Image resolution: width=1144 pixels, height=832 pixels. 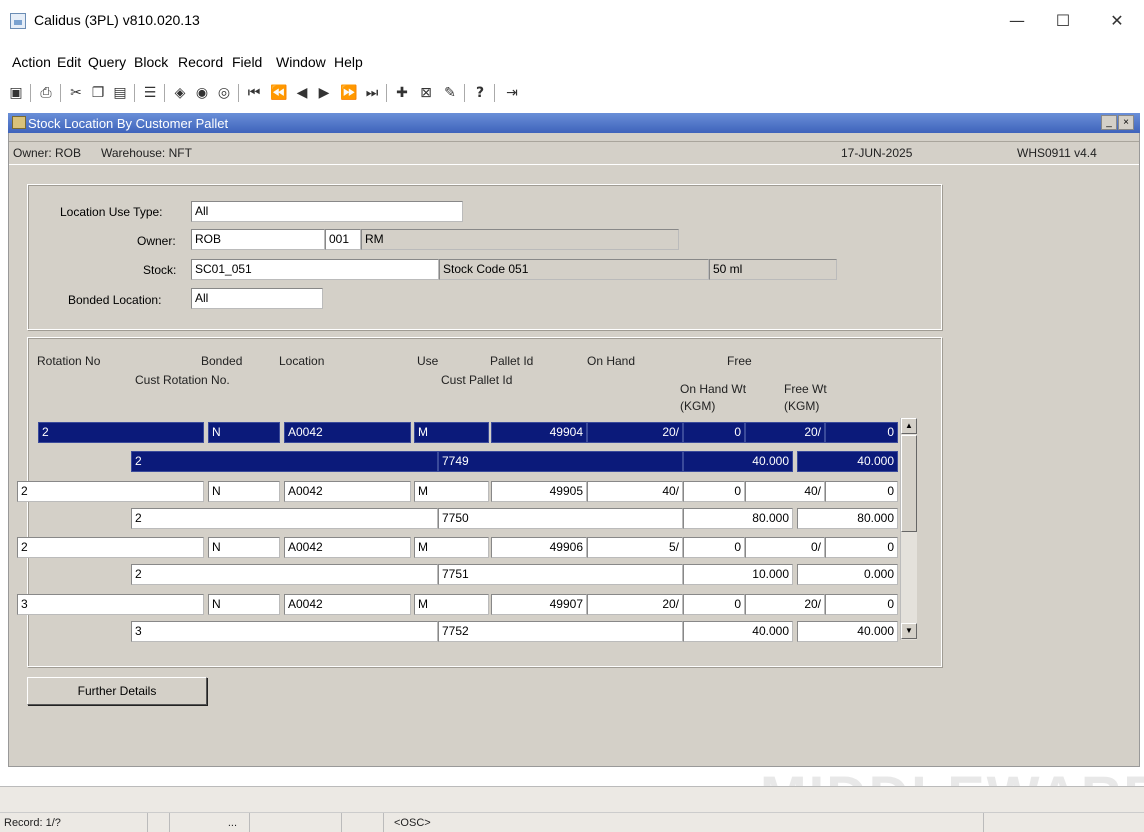 I want to click on cell-free-wt: 0.000, so click(x=847, y=574).